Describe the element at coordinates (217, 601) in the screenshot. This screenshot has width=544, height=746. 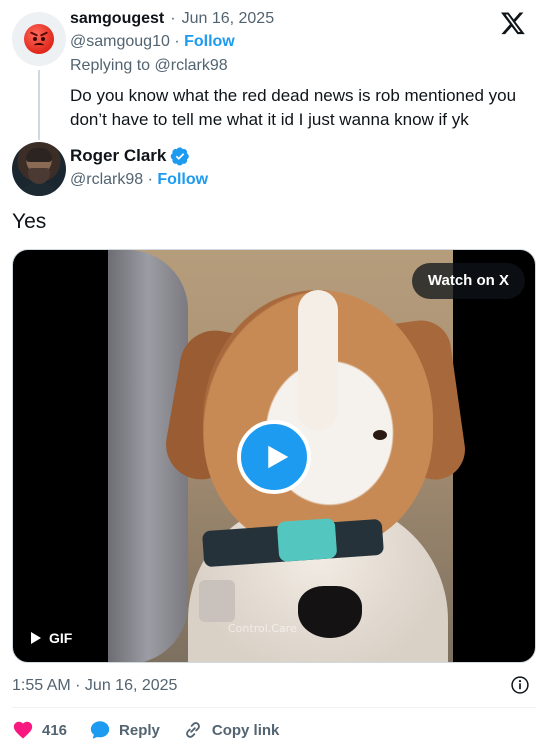
I see `dog-id-tag` at that location.